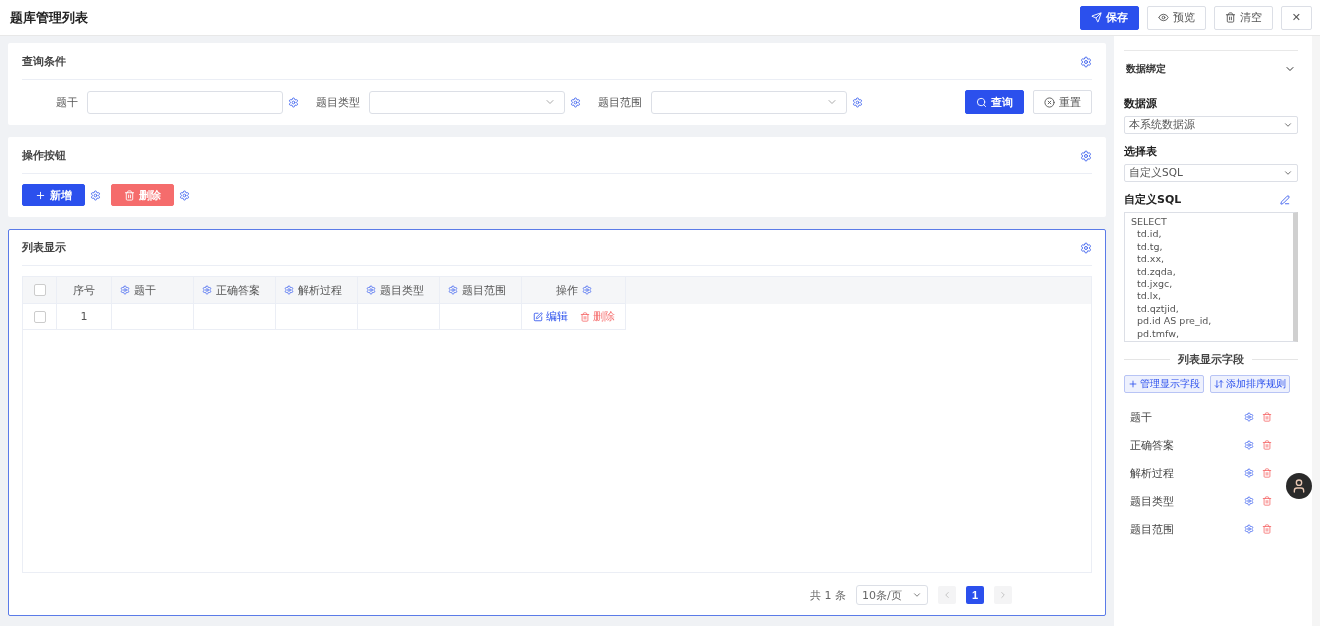  I want to click on header-cell: 操作, so click(574, 290).